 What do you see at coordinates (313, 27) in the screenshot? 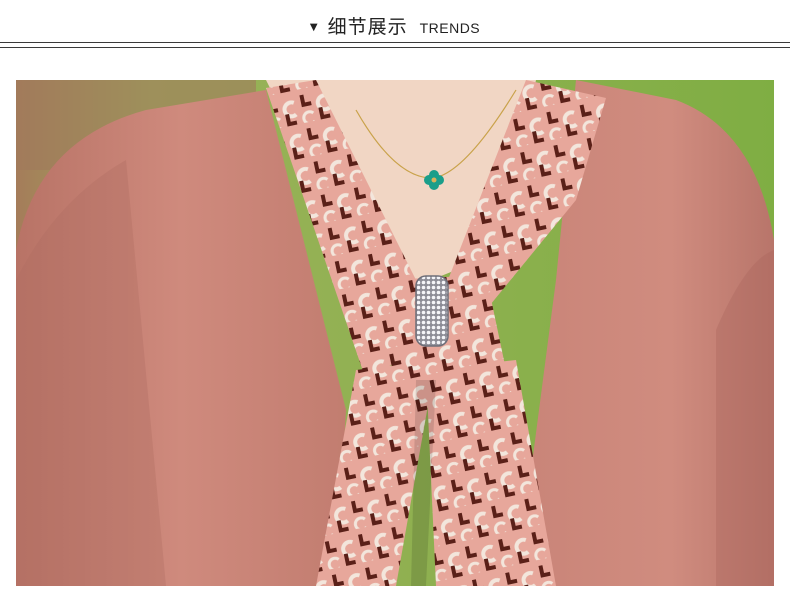
I see `triangle-down-icon: ▼` at bounding box center [313, 27].